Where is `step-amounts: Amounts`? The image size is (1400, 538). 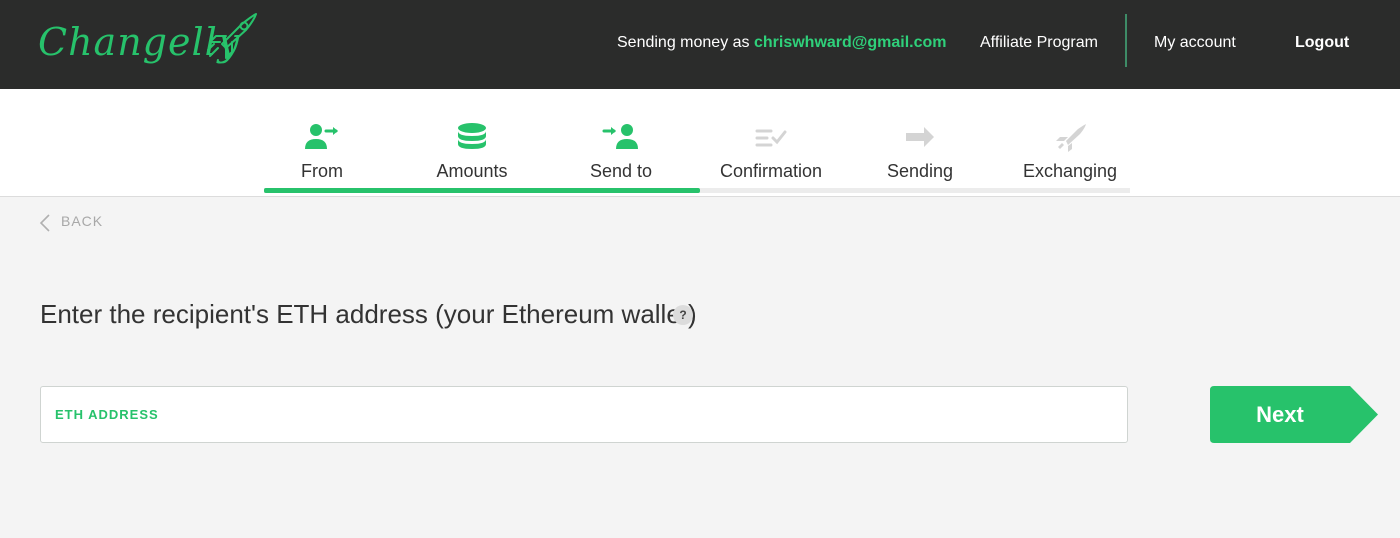
step-amounts: Amounts is located at coordinates (472, 143).